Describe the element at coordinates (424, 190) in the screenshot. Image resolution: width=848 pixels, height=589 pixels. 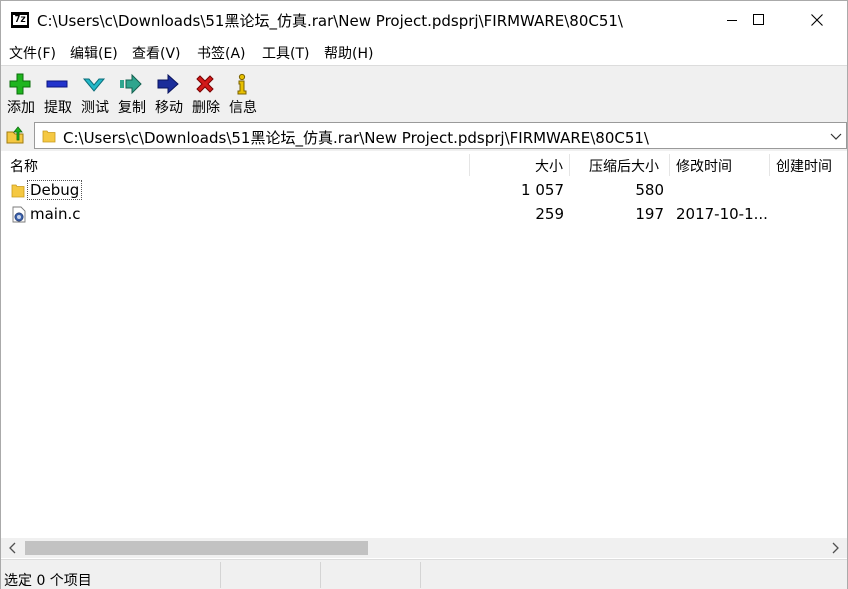
I see `list-item: Debug 1 057 580` at that location.